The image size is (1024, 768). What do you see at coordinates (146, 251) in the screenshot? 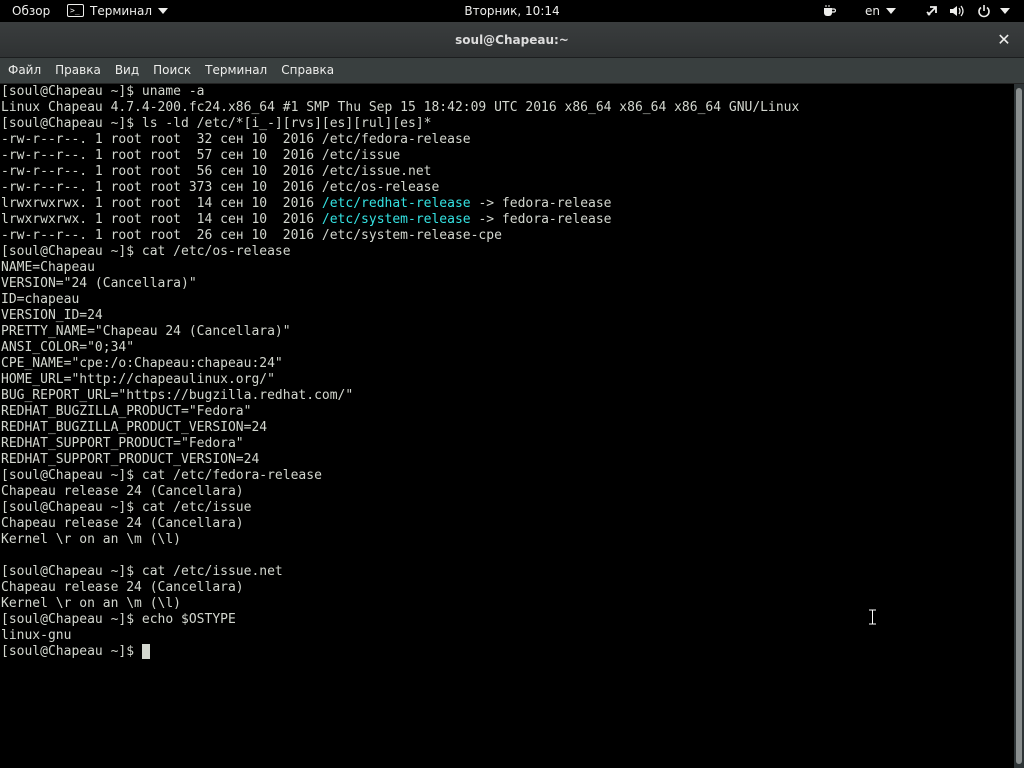
I see `terminal-line: [soul@Chapeau ~]$ cat /etc/os-release` at bounding box center [146, 251].